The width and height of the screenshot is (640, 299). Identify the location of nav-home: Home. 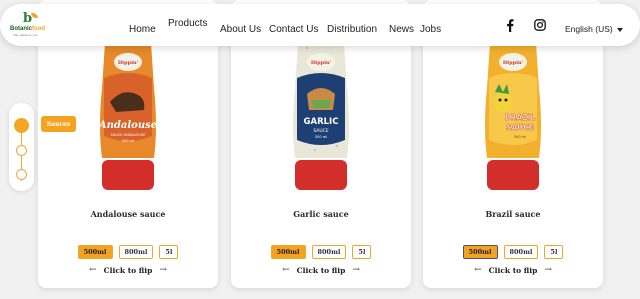
(142, 29).